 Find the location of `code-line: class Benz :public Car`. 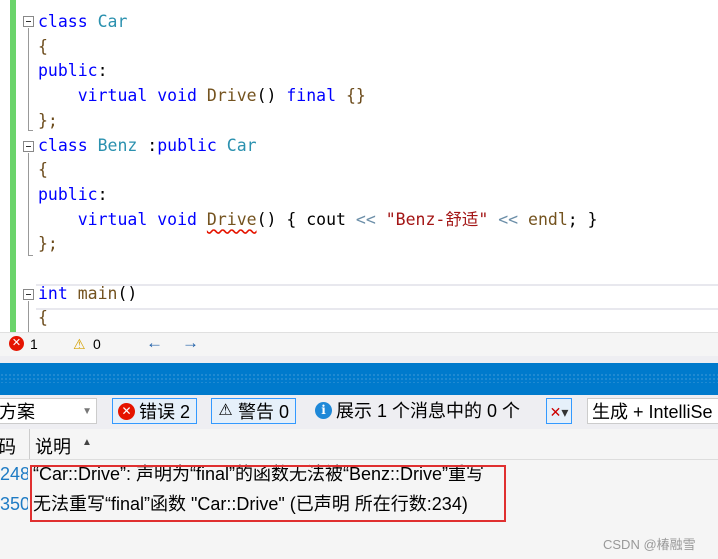

code-line: class Benz :public Car is located at coordinates (147, 146).